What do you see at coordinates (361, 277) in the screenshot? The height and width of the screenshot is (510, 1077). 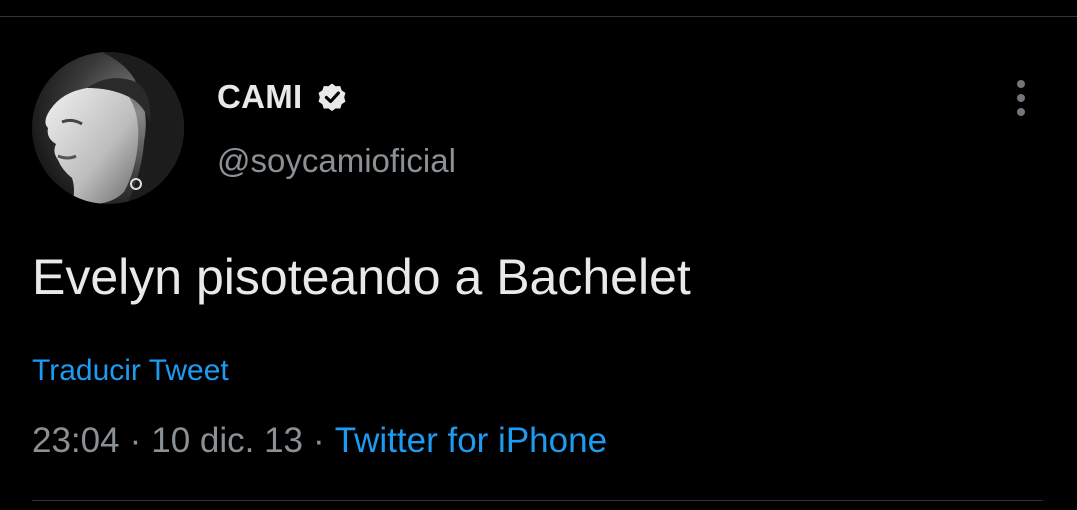 I see `tweet-text: Evelyn pisoteando a Bachelet` at bounding box center [361, 277].